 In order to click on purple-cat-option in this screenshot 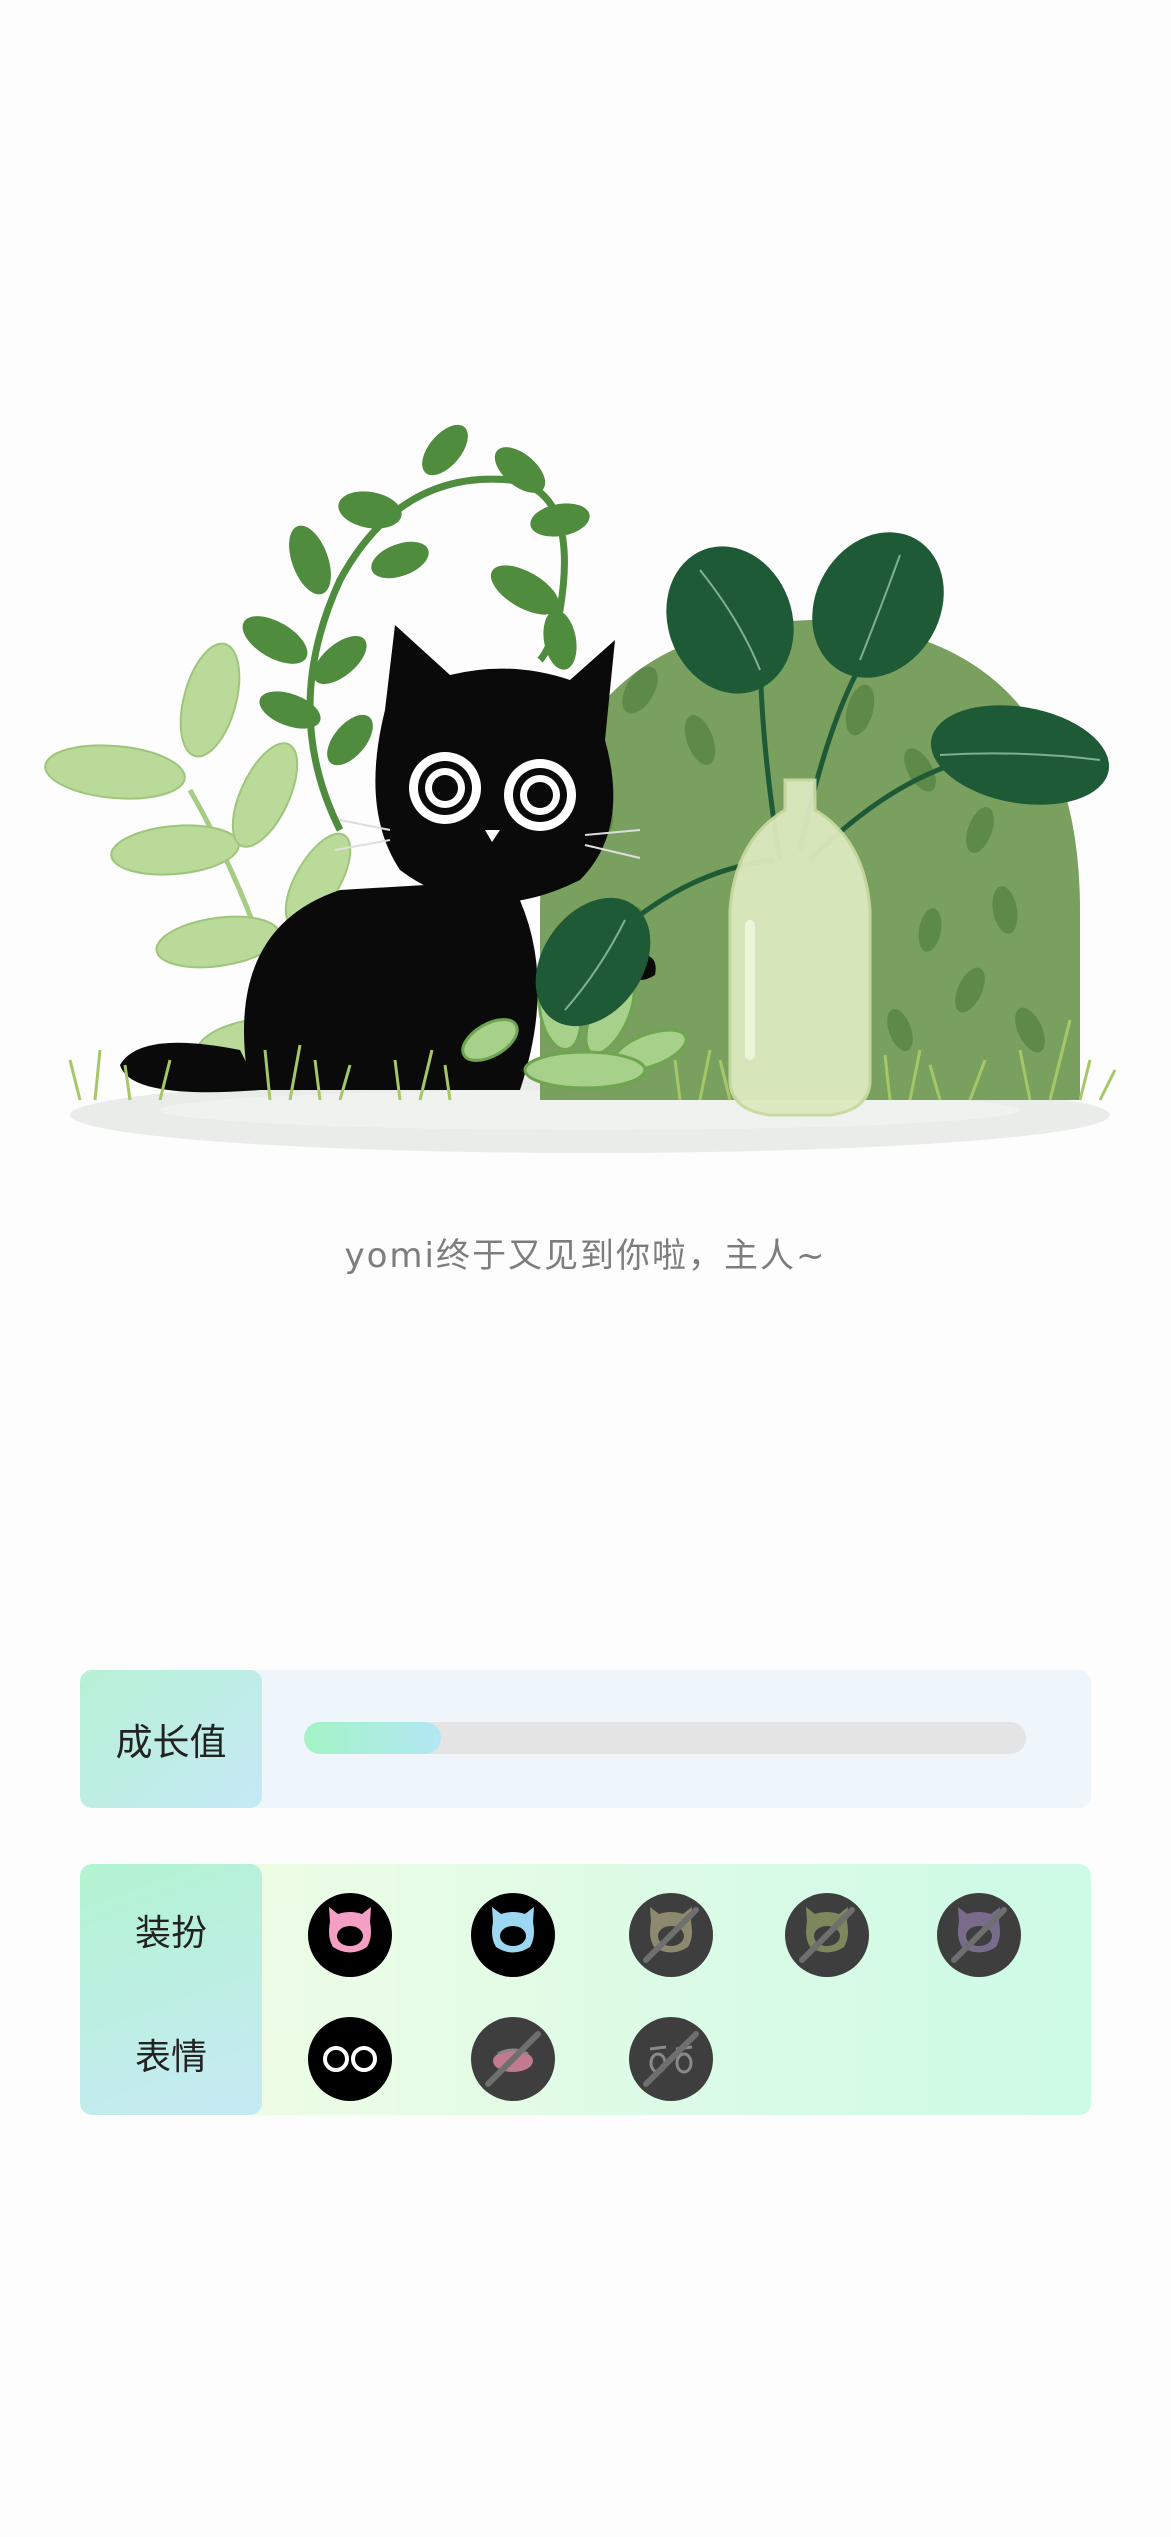, I will do `click(979, 1935)`.